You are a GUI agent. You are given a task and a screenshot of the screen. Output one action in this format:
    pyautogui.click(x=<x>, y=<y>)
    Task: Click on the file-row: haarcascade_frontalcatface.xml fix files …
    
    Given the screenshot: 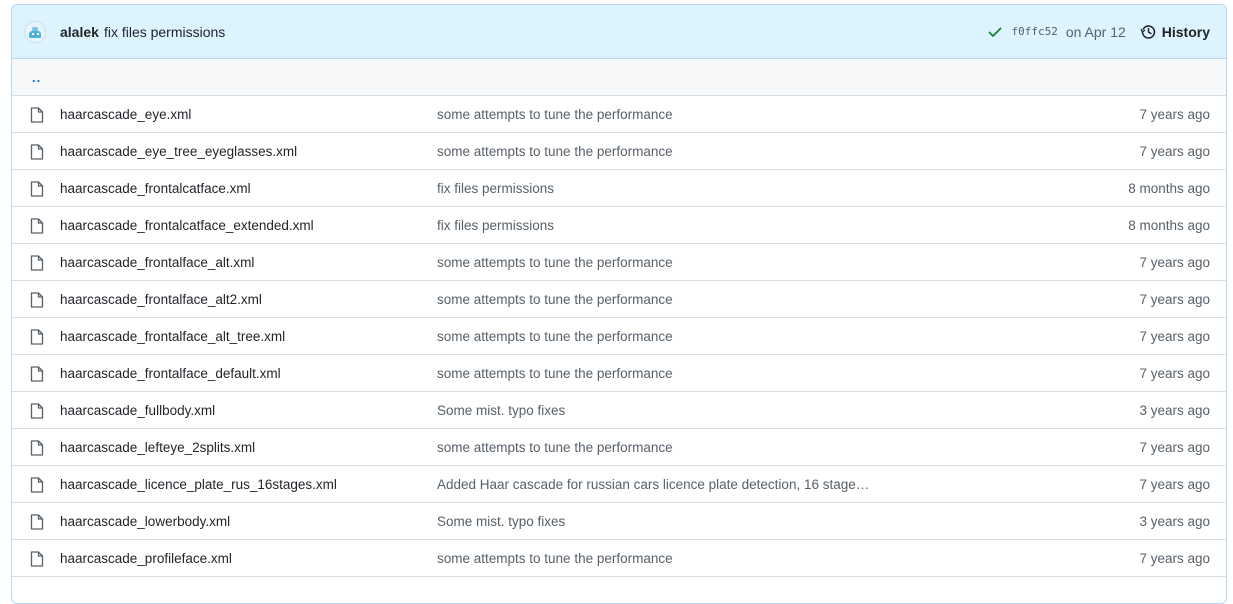 What is the action you would take?
    pyautogui.click(x=619, y=188)
    